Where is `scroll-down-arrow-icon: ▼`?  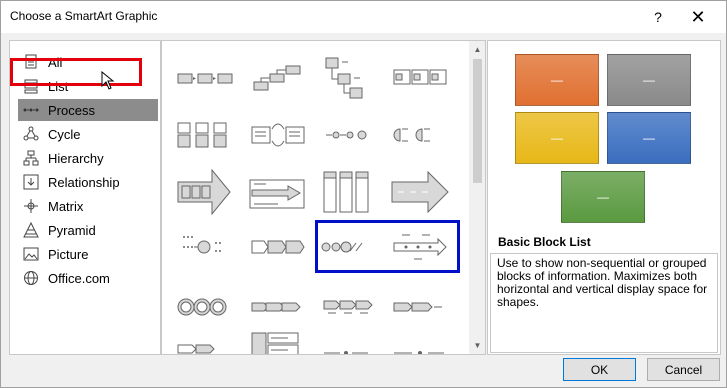 scroll-down-arrow-icon: ▼ is located at coordinates (477, 345).